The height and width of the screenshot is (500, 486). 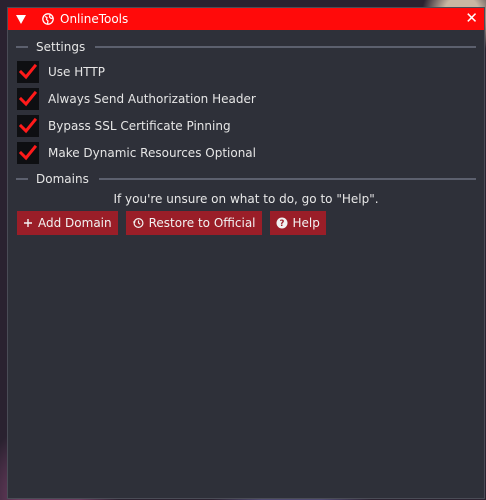 I want to click on settings-header-label: Settings, so click(x=61, y=47).